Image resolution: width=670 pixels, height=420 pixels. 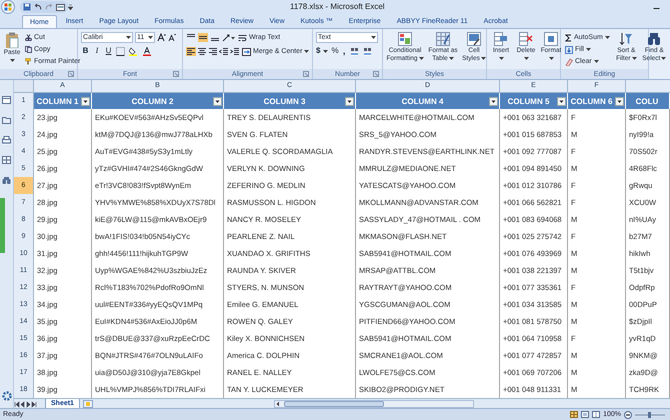 I want to click on column-heading: COLU, so click(x=647, y=102).